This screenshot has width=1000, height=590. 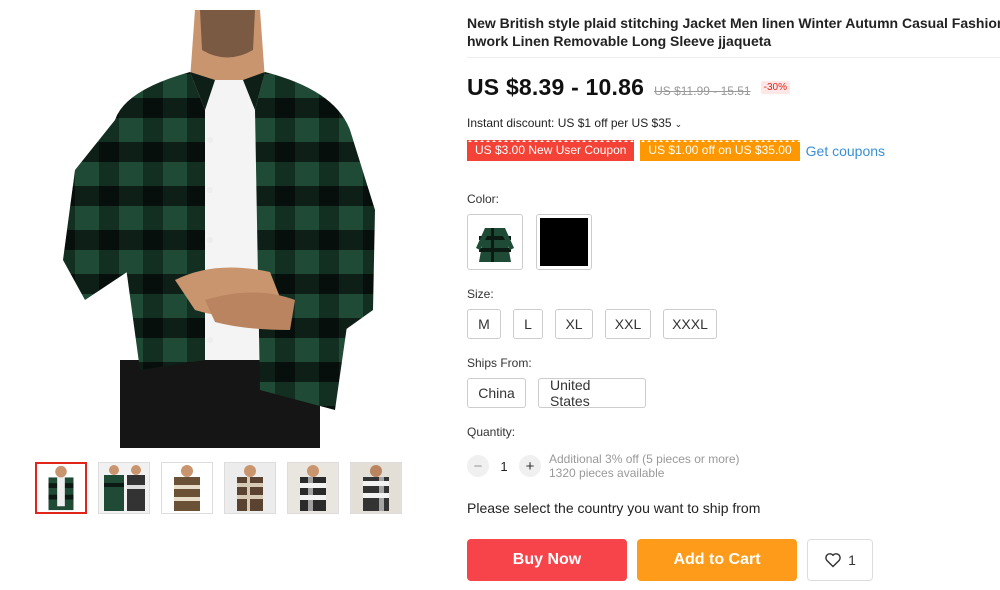 What do you see at coordinates (733, 57) in the screenshot?
I see `title-divider` at bounding box center [733, 57].